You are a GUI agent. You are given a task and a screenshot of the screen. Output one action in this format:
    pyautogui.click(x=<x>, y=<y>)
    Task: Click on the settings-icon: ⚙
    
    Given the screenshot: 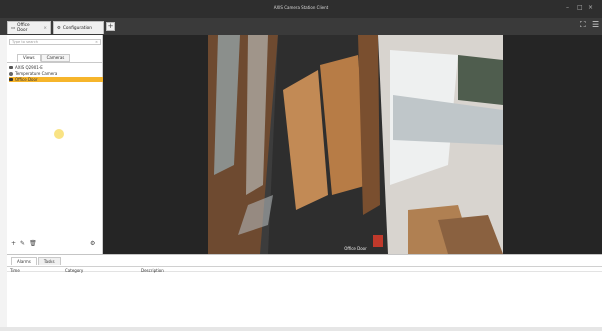 What is the action you would take?
    pyautogui.click(x=92, y=243)
    